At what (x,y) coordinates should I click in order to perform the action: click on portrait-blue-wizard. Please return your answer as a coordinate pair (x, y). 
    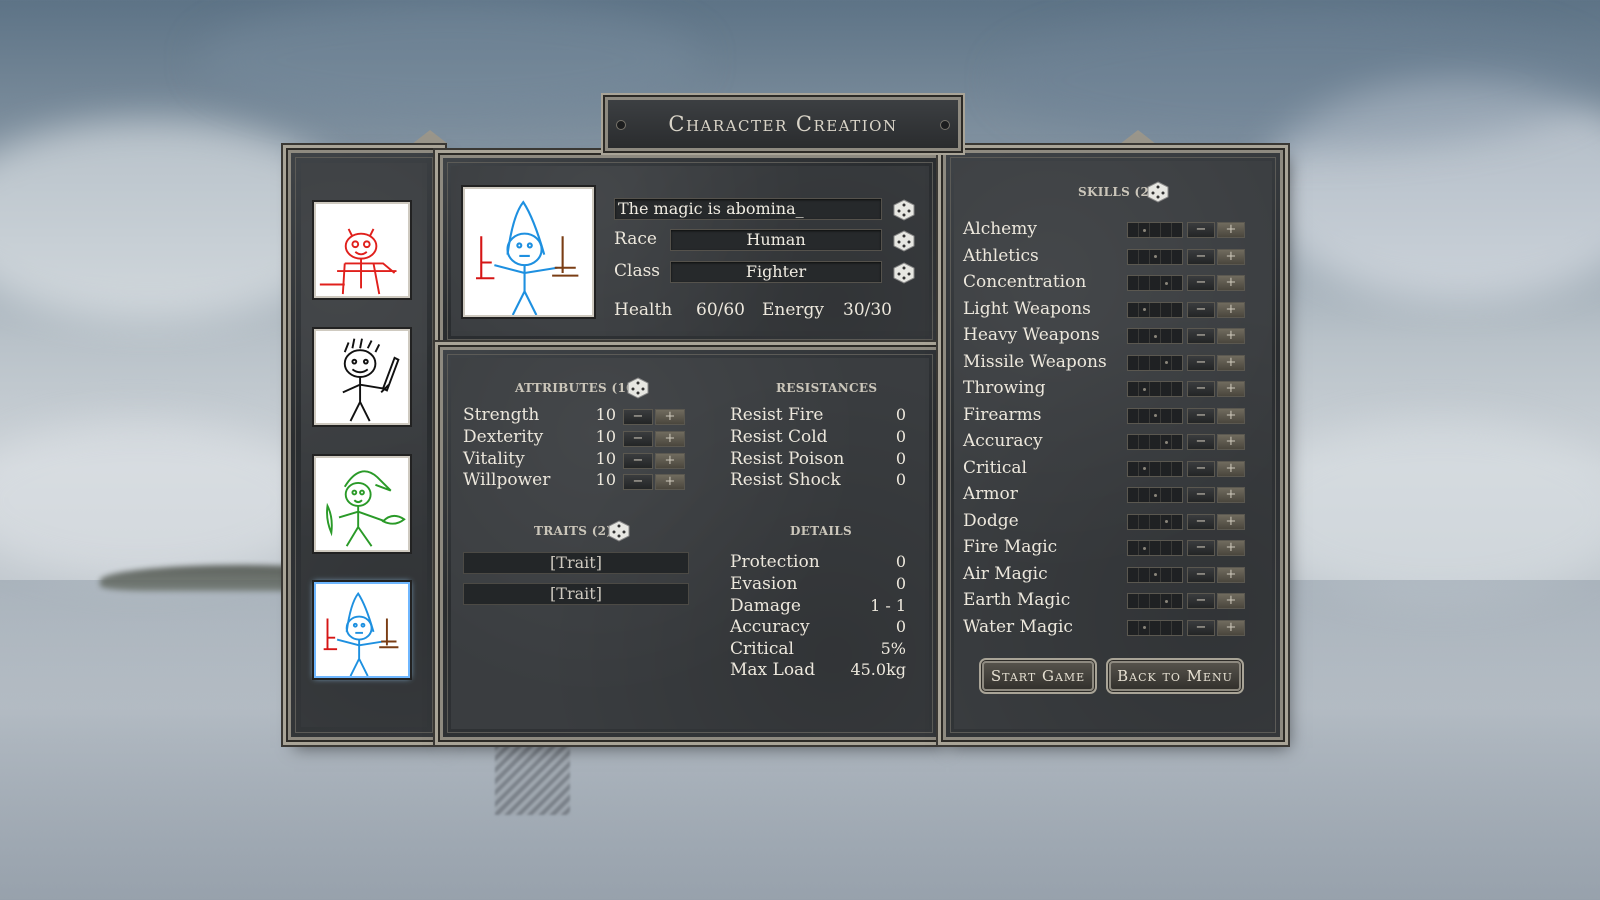
    Looking at the image, I should click on (362, 630).